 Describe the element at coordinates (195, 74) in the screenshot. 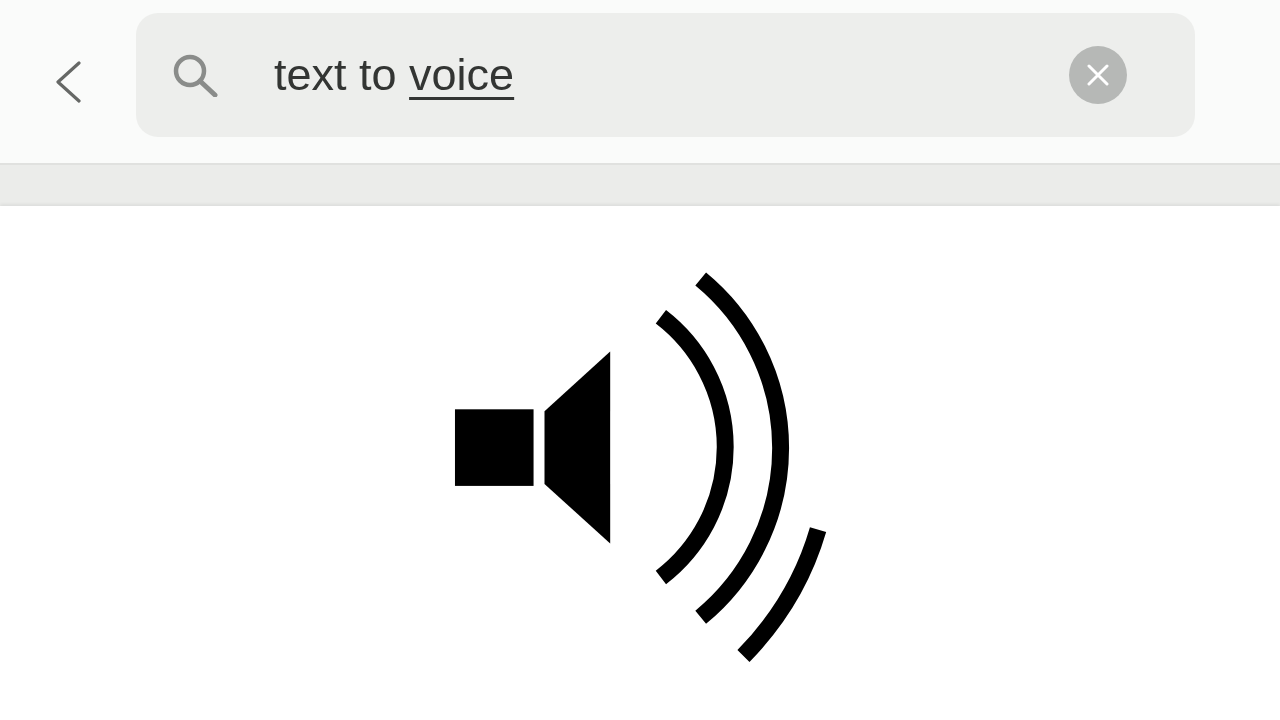

I see `search-icon` at that location.